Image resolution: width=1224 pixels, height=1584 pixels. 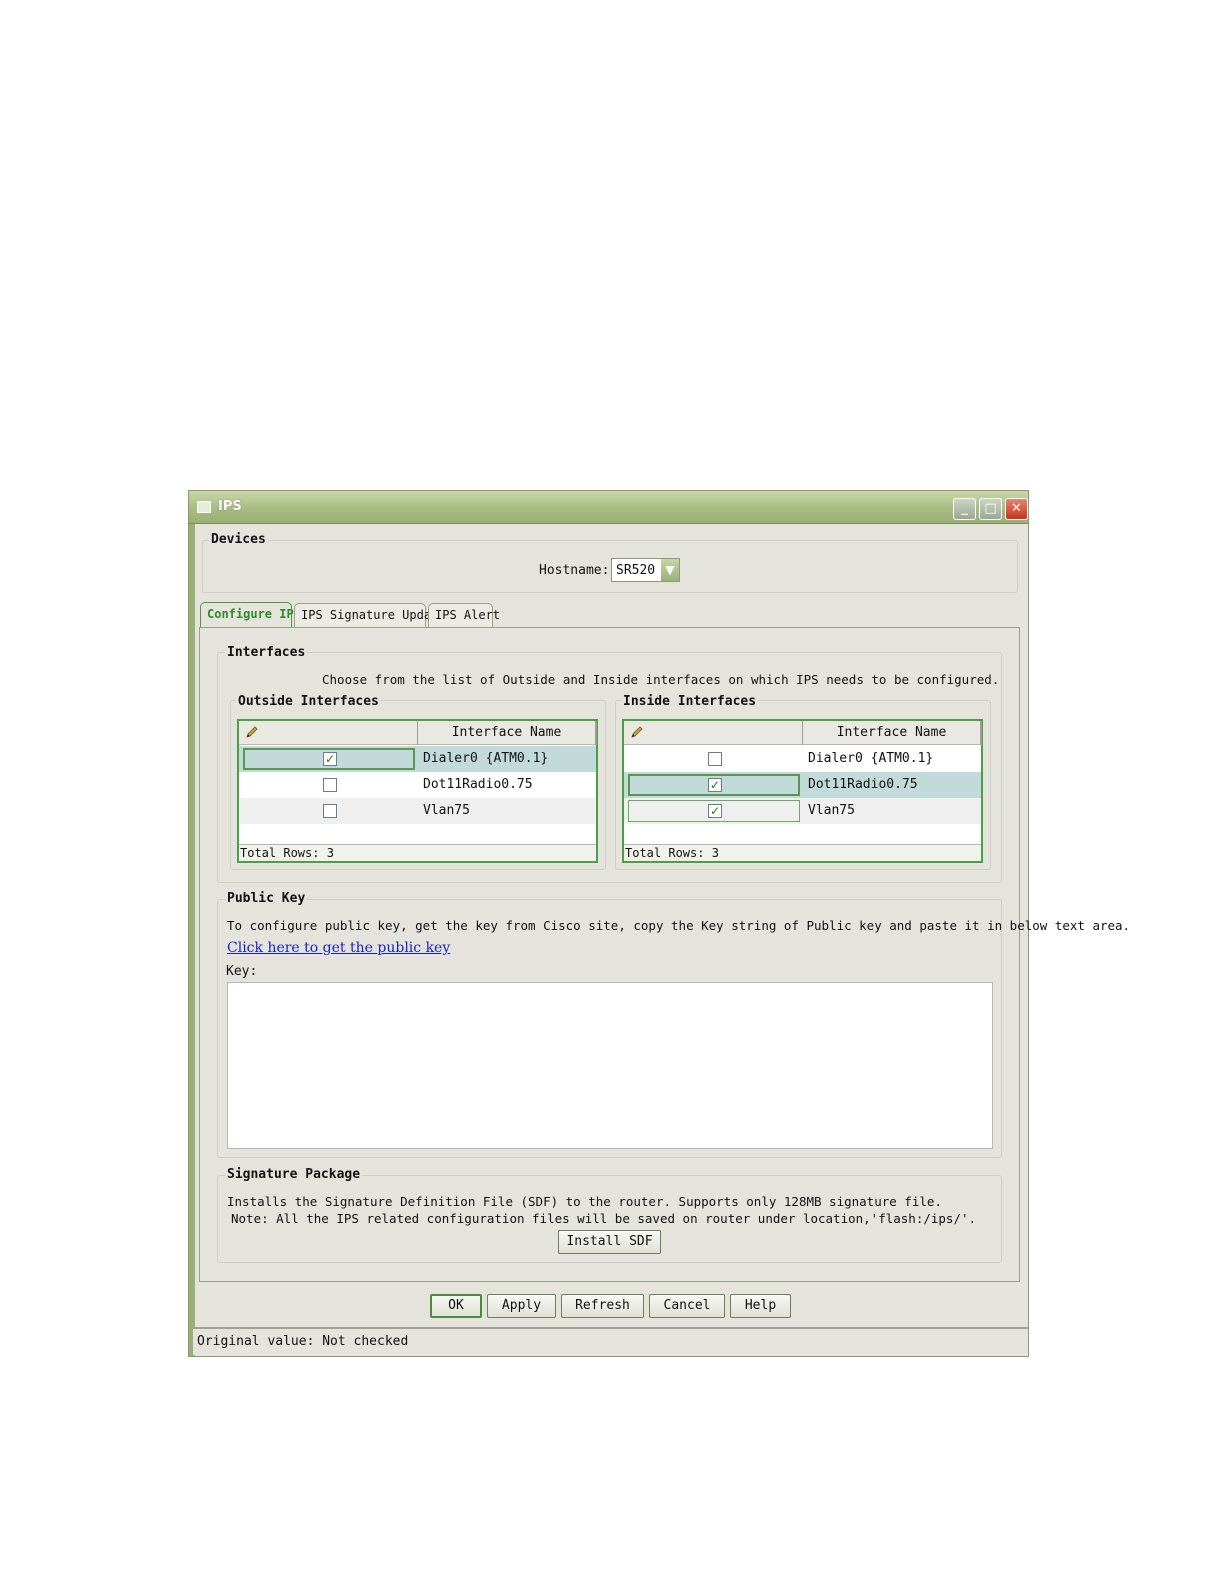 What do you see at coordinates (266, 652) in the screenshot?
I see `interfaces-legend: Interfaces` at bounding box center [266, 652].